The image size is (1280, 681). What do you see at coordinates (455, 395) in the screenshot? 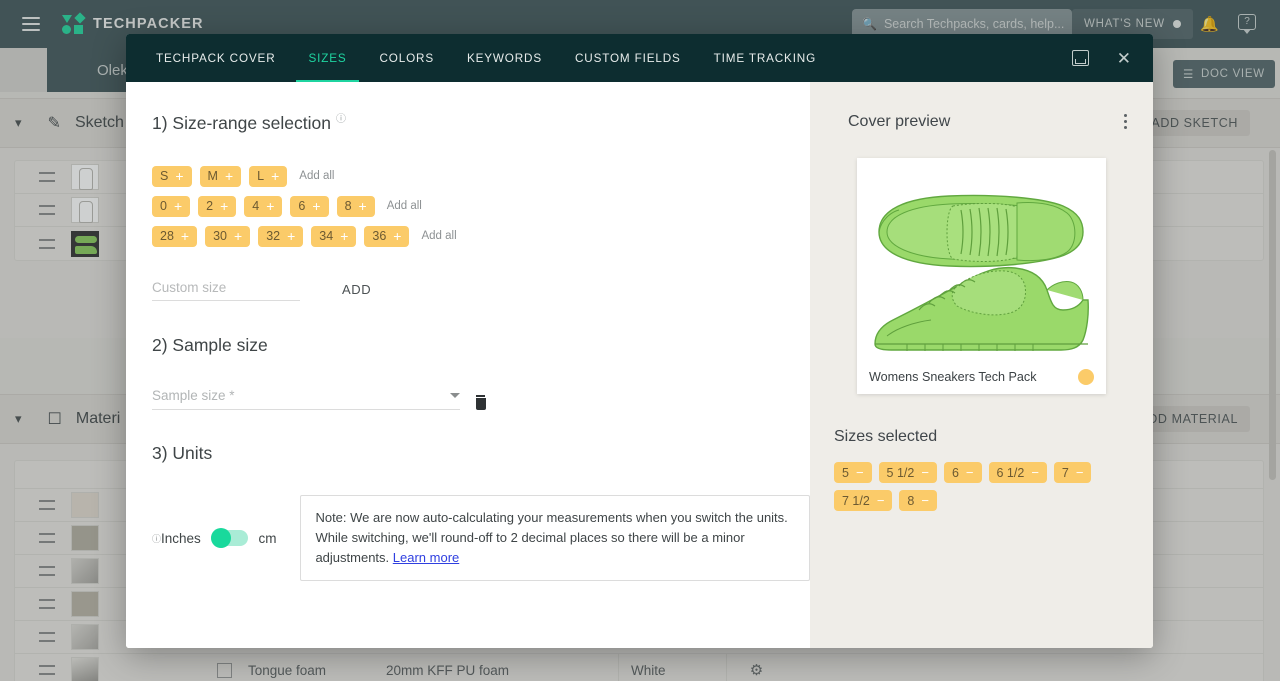
I see `chevron-down-icon` at bounding box center [455, 395].